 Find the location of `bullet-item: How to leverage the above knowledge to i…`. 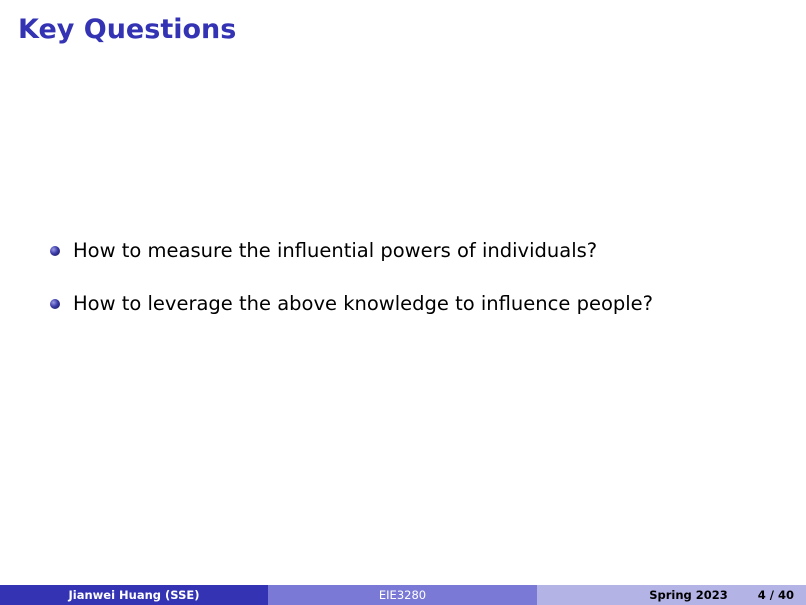

bullet-item: How to leverage the above knowledge to i… is located at coordinates (351, 303).